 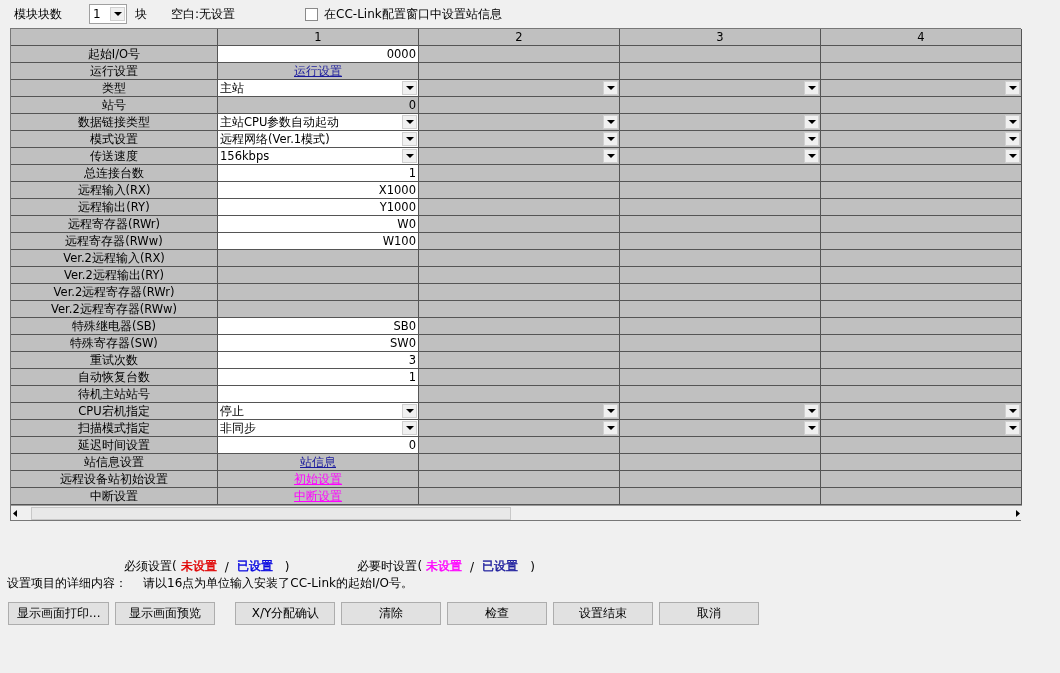 I want to click on row-label: CPU宕机指定, so click(x=114, y=411).